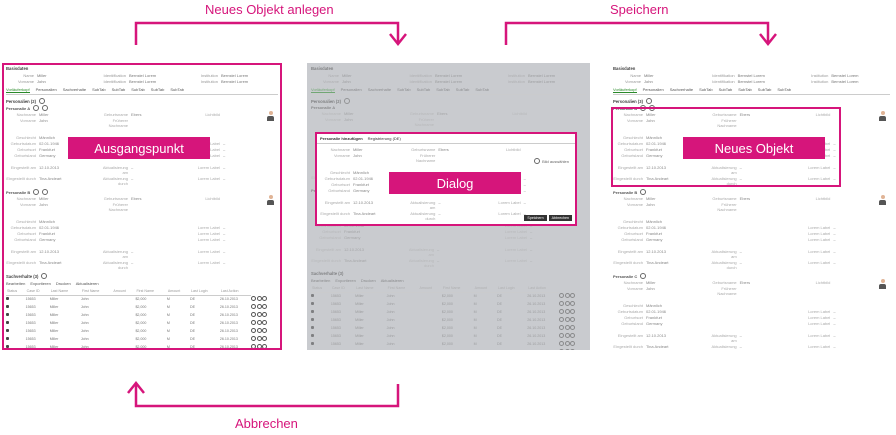 This screenshot has height=435, width=896. Describe the element at coordinates (551, 161) in the screenshot. I see `dialog-add-image: Bild auswählen` at that location.